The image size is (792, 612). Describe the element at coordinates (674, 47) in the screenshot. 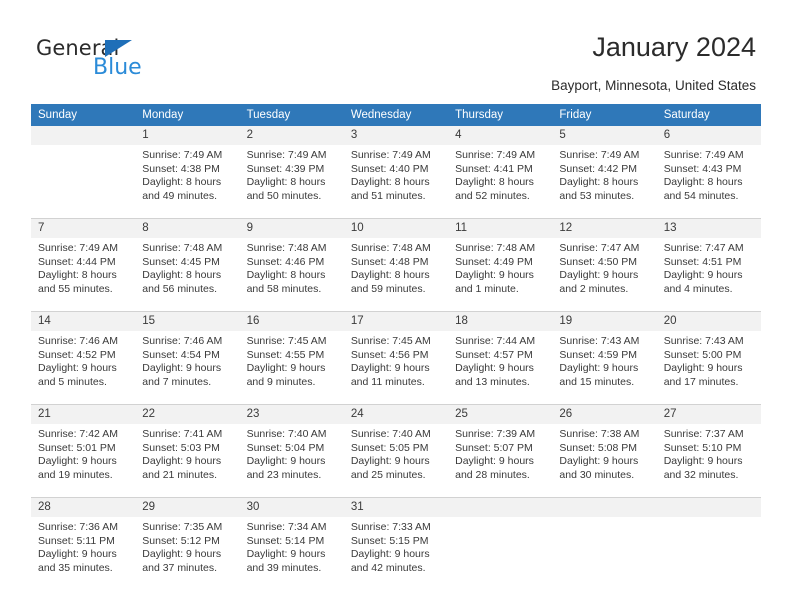

I see `page-title: January 2024` at that location.